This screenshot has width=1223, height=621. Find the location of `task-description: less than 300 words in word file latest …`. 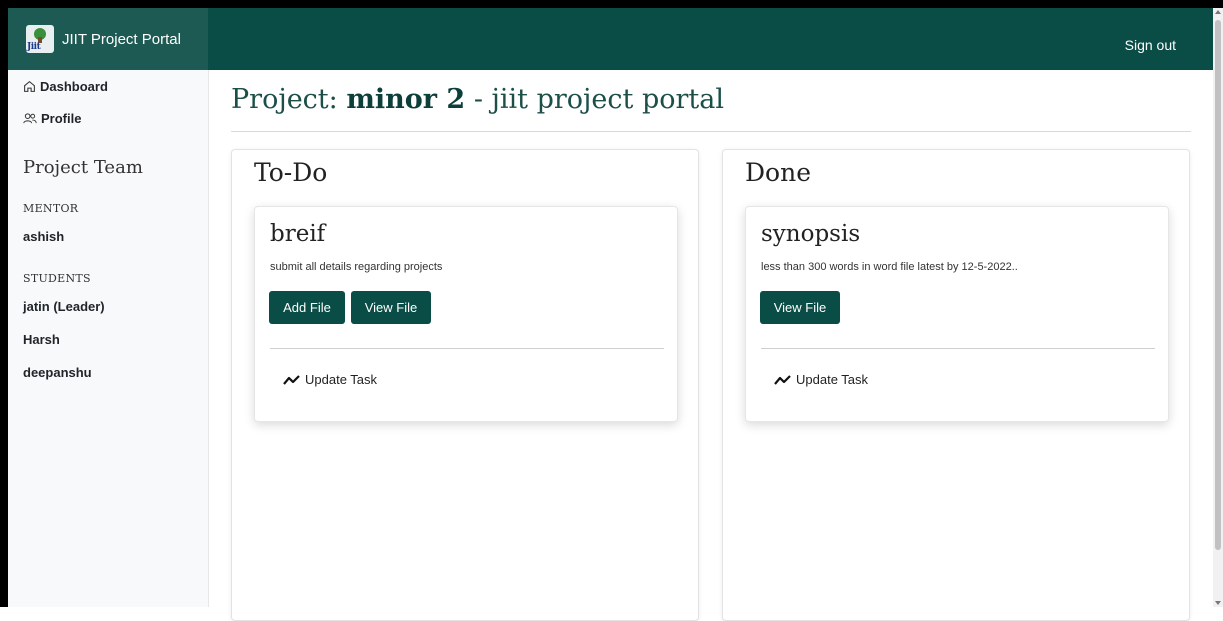

task-description: less than 300 words in word file latest … is located at coordinates (889, 267).